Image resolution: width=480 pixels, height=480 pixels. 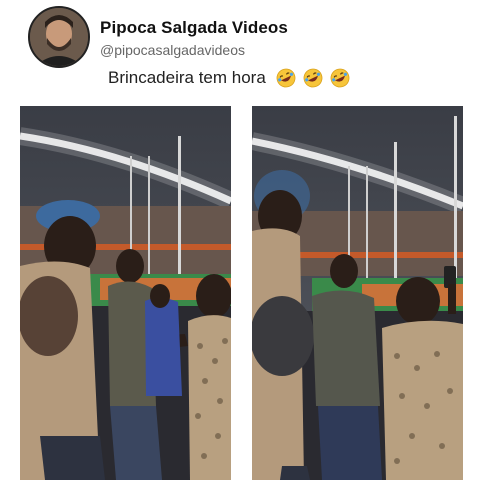 I want to click on post-caption: Brincadeira tem hora, so click(x=229, y=78).